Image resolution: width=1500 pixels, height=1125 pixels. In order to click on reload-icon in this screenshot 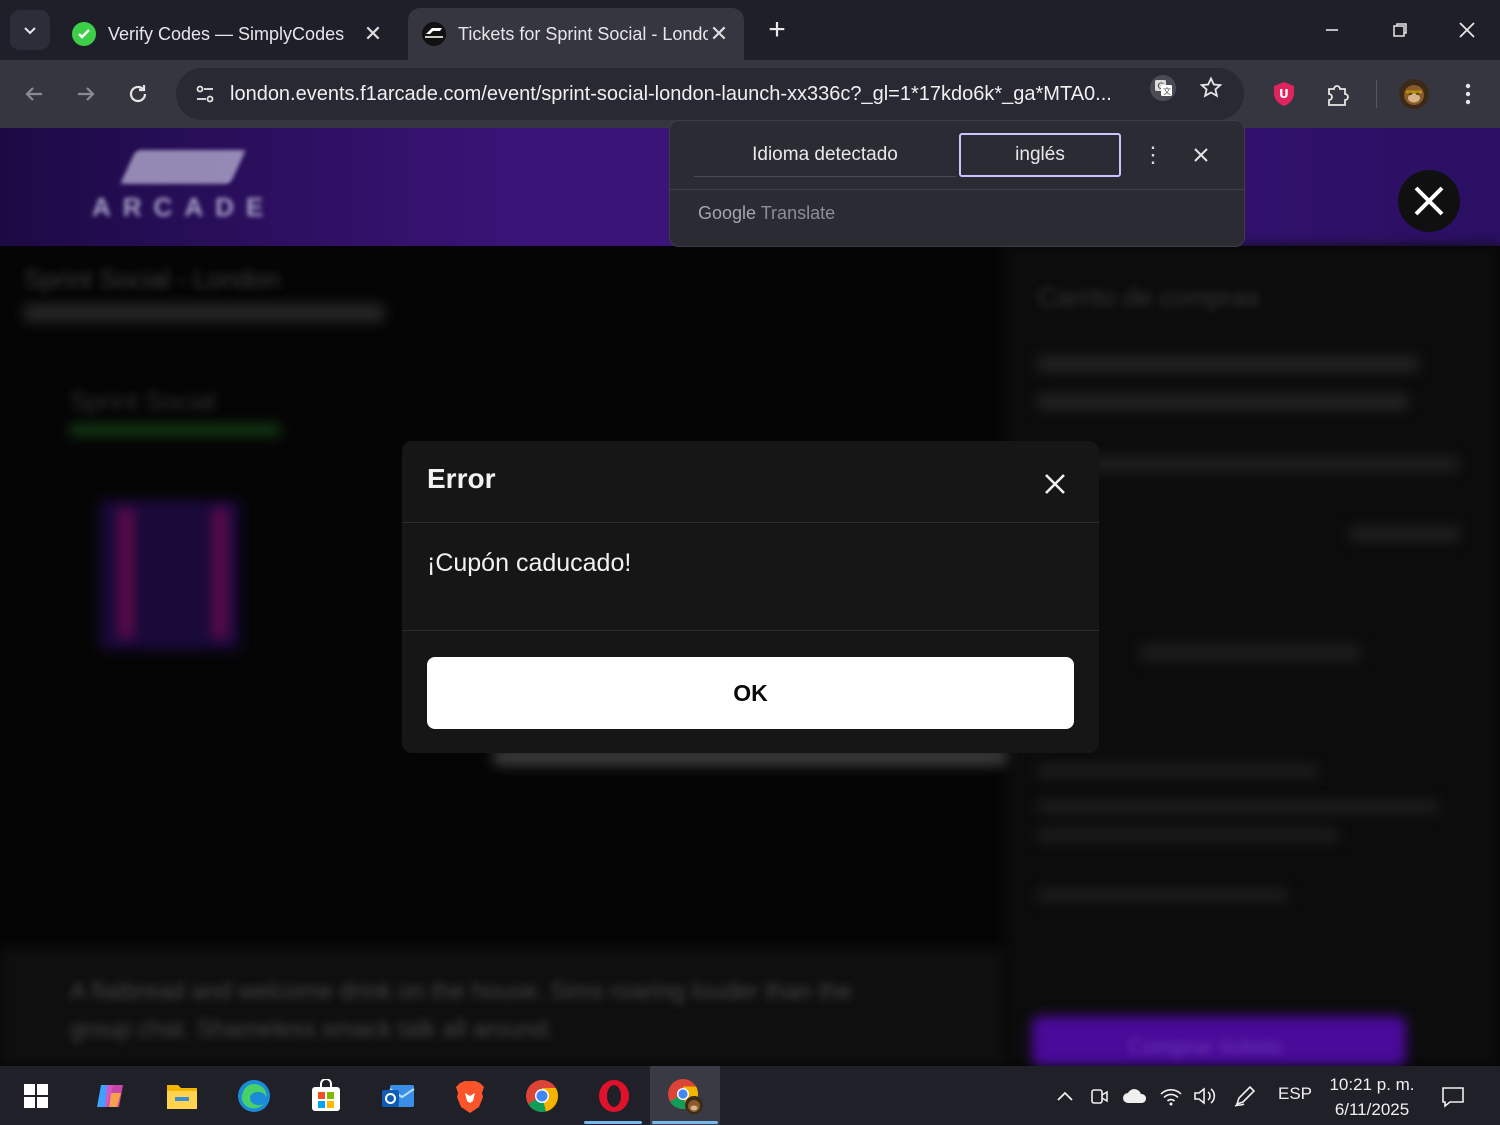, I will do `click(138, 94)`.